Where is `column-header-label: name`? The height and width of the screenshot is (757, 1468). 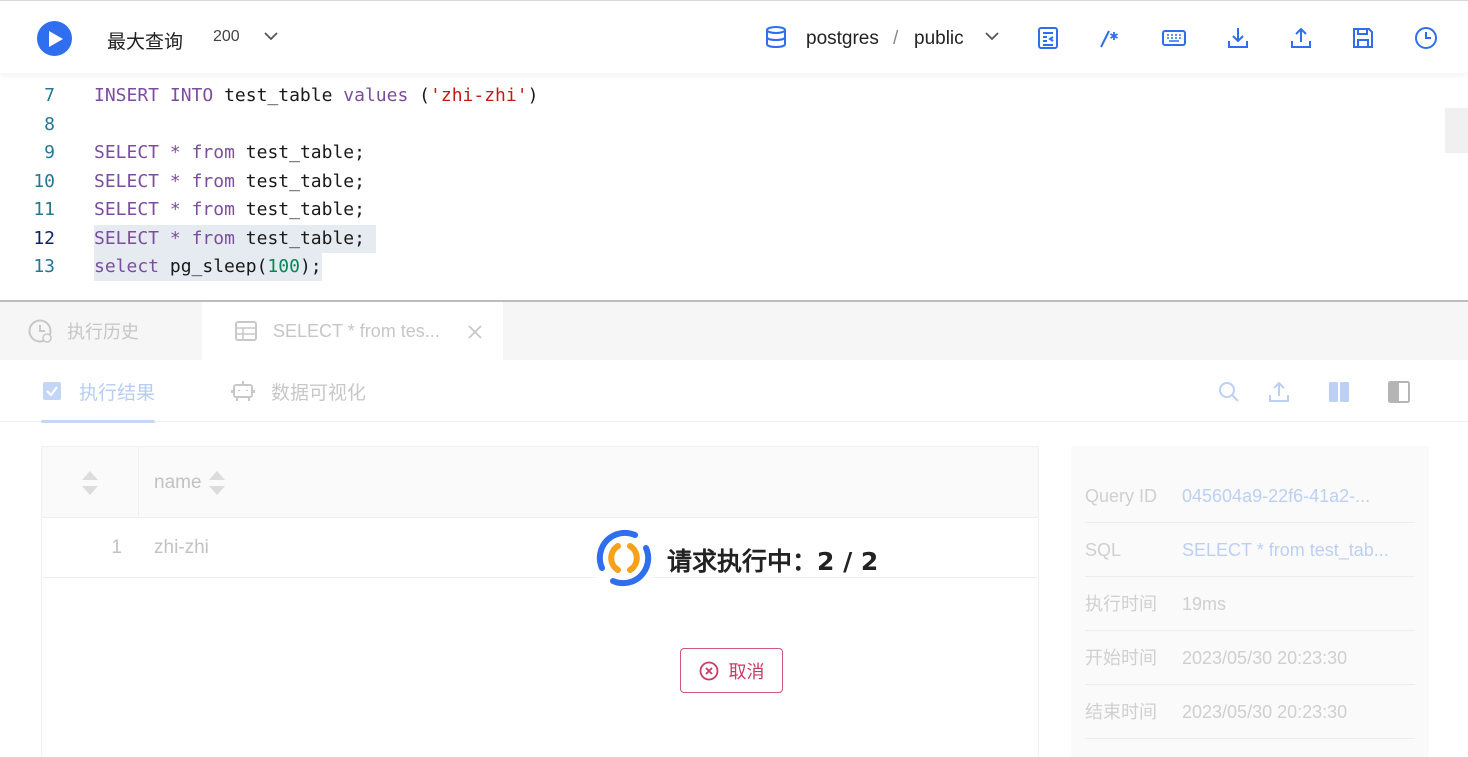 column-header-label: name is located at coordinates (178, 482).